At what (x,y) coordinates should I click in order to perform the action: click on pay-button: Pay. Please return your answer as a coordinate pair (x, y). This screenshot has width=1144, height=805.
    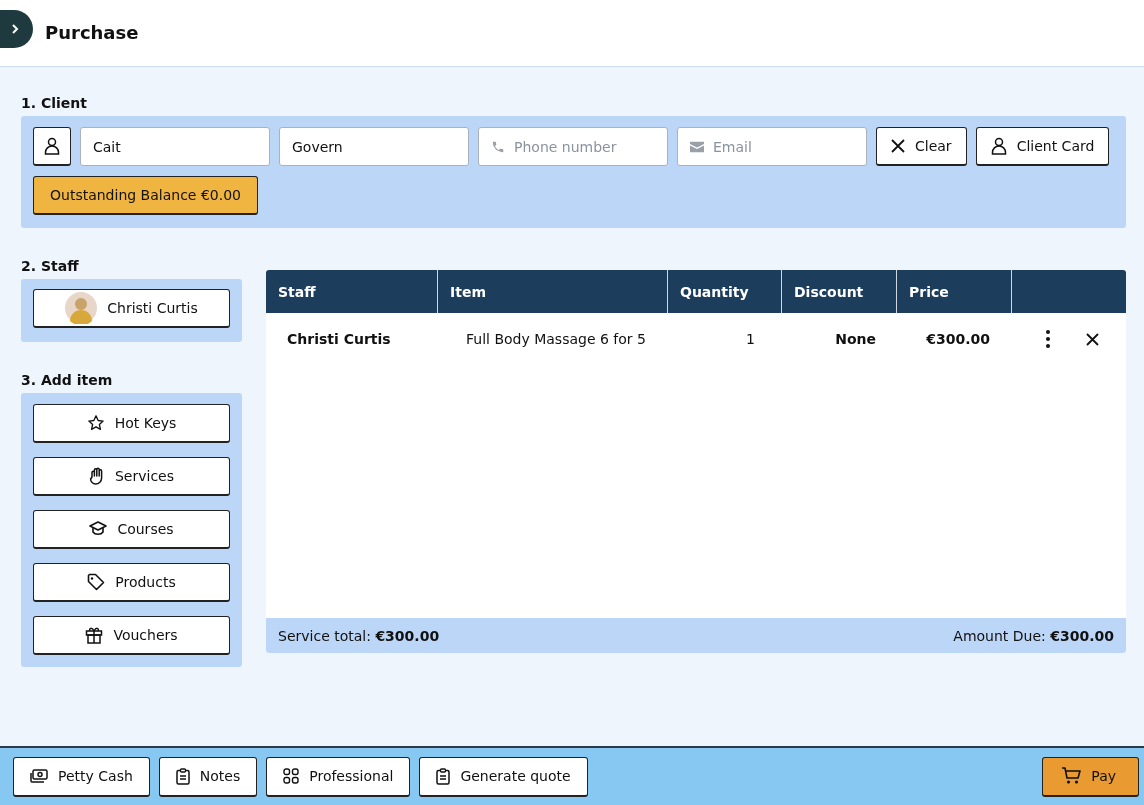
    Looking at the image, I should click on (1090, 776).